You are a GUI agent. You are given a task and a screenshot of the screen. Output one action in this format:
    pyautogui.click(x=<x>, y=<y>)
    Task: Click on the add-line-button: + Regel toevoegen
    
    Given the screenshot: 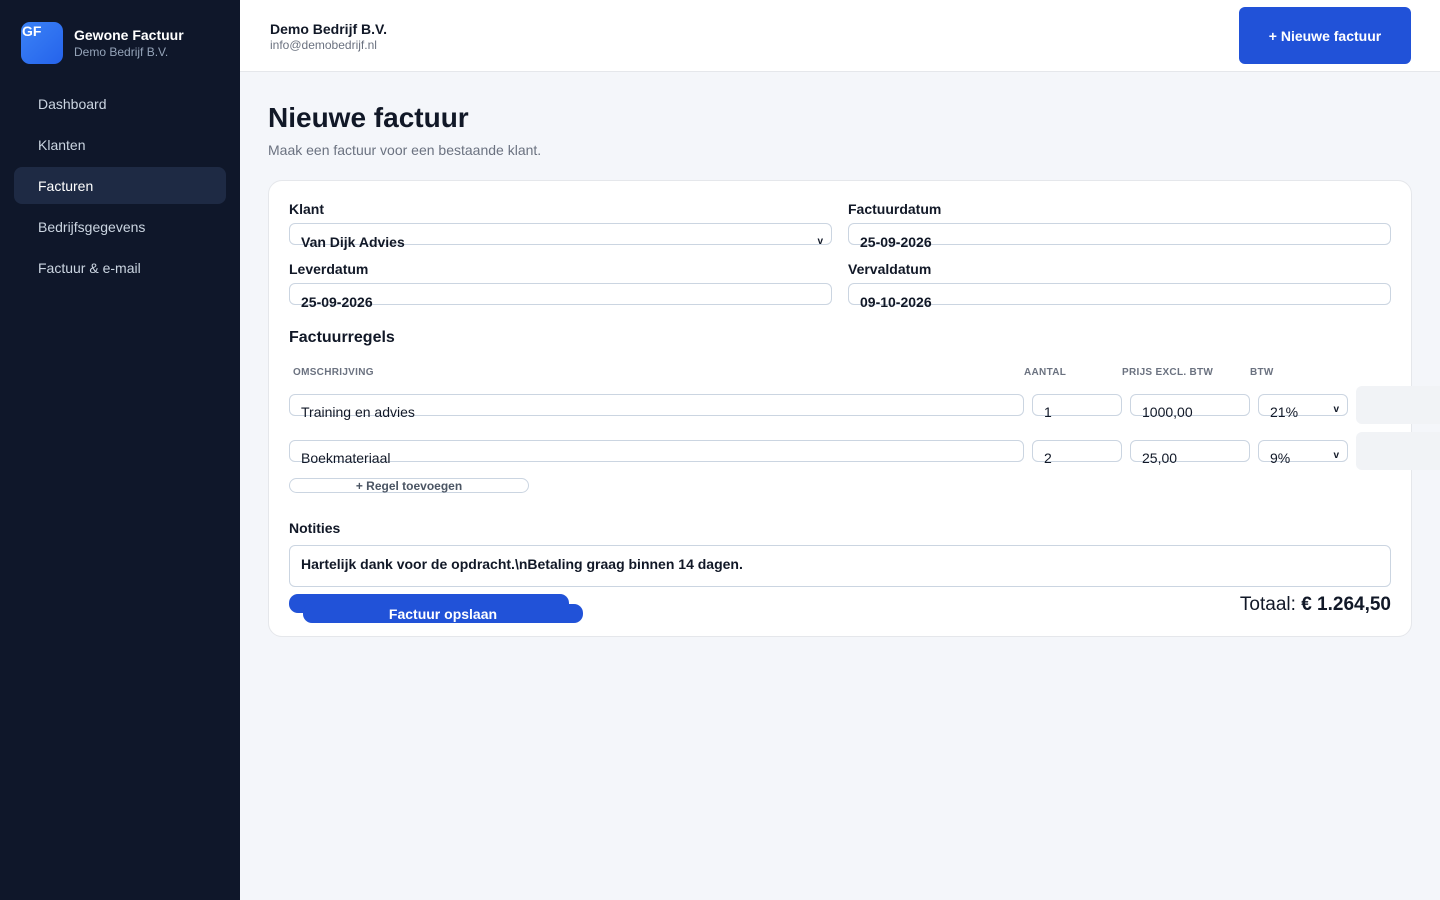 What is the action you would take?
    pyautogui.click(x=409, y=485)
    